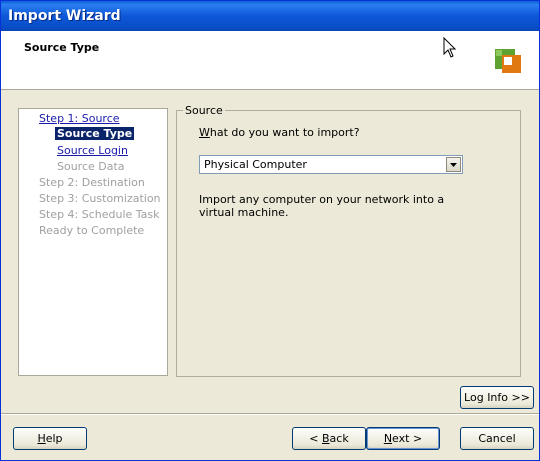  Describe the element at coordinates (92, 182) in the screenshot. I see `nav-step2-destination: Step 2: Destination` at that location.